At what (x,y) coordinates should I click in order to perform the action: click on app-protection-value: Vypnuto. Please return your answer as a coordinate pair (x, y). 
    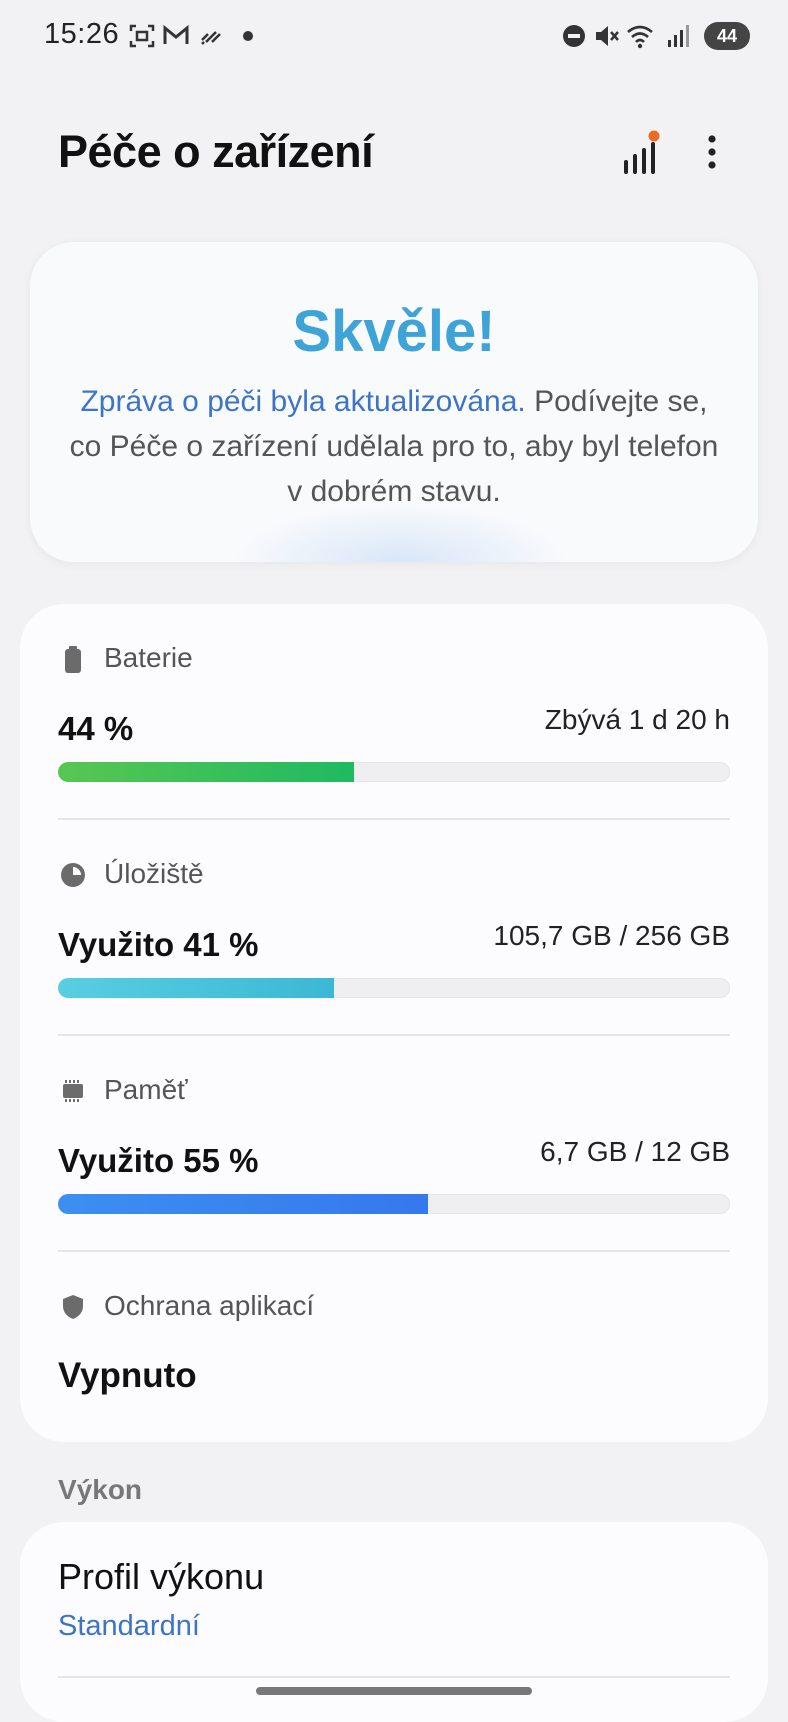
    Looking at the image, I should click on (127, 1375).